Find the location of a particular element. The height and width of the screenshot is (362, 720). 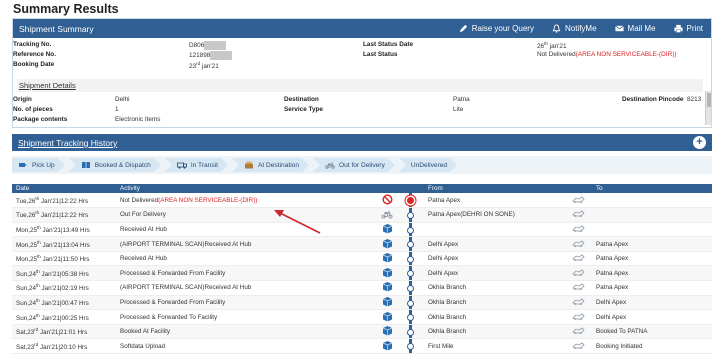

destination-label: Destination is located at coordinates (301, 99).